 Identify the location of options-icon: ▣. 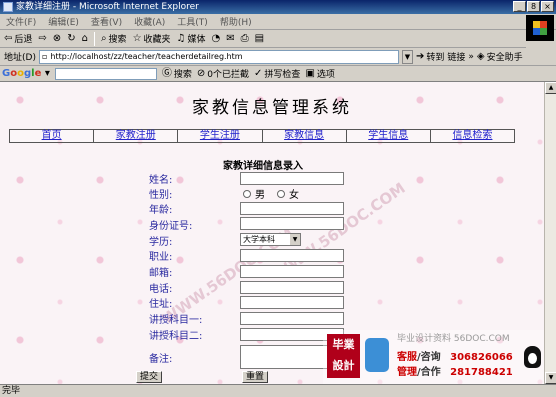
(310, 73).